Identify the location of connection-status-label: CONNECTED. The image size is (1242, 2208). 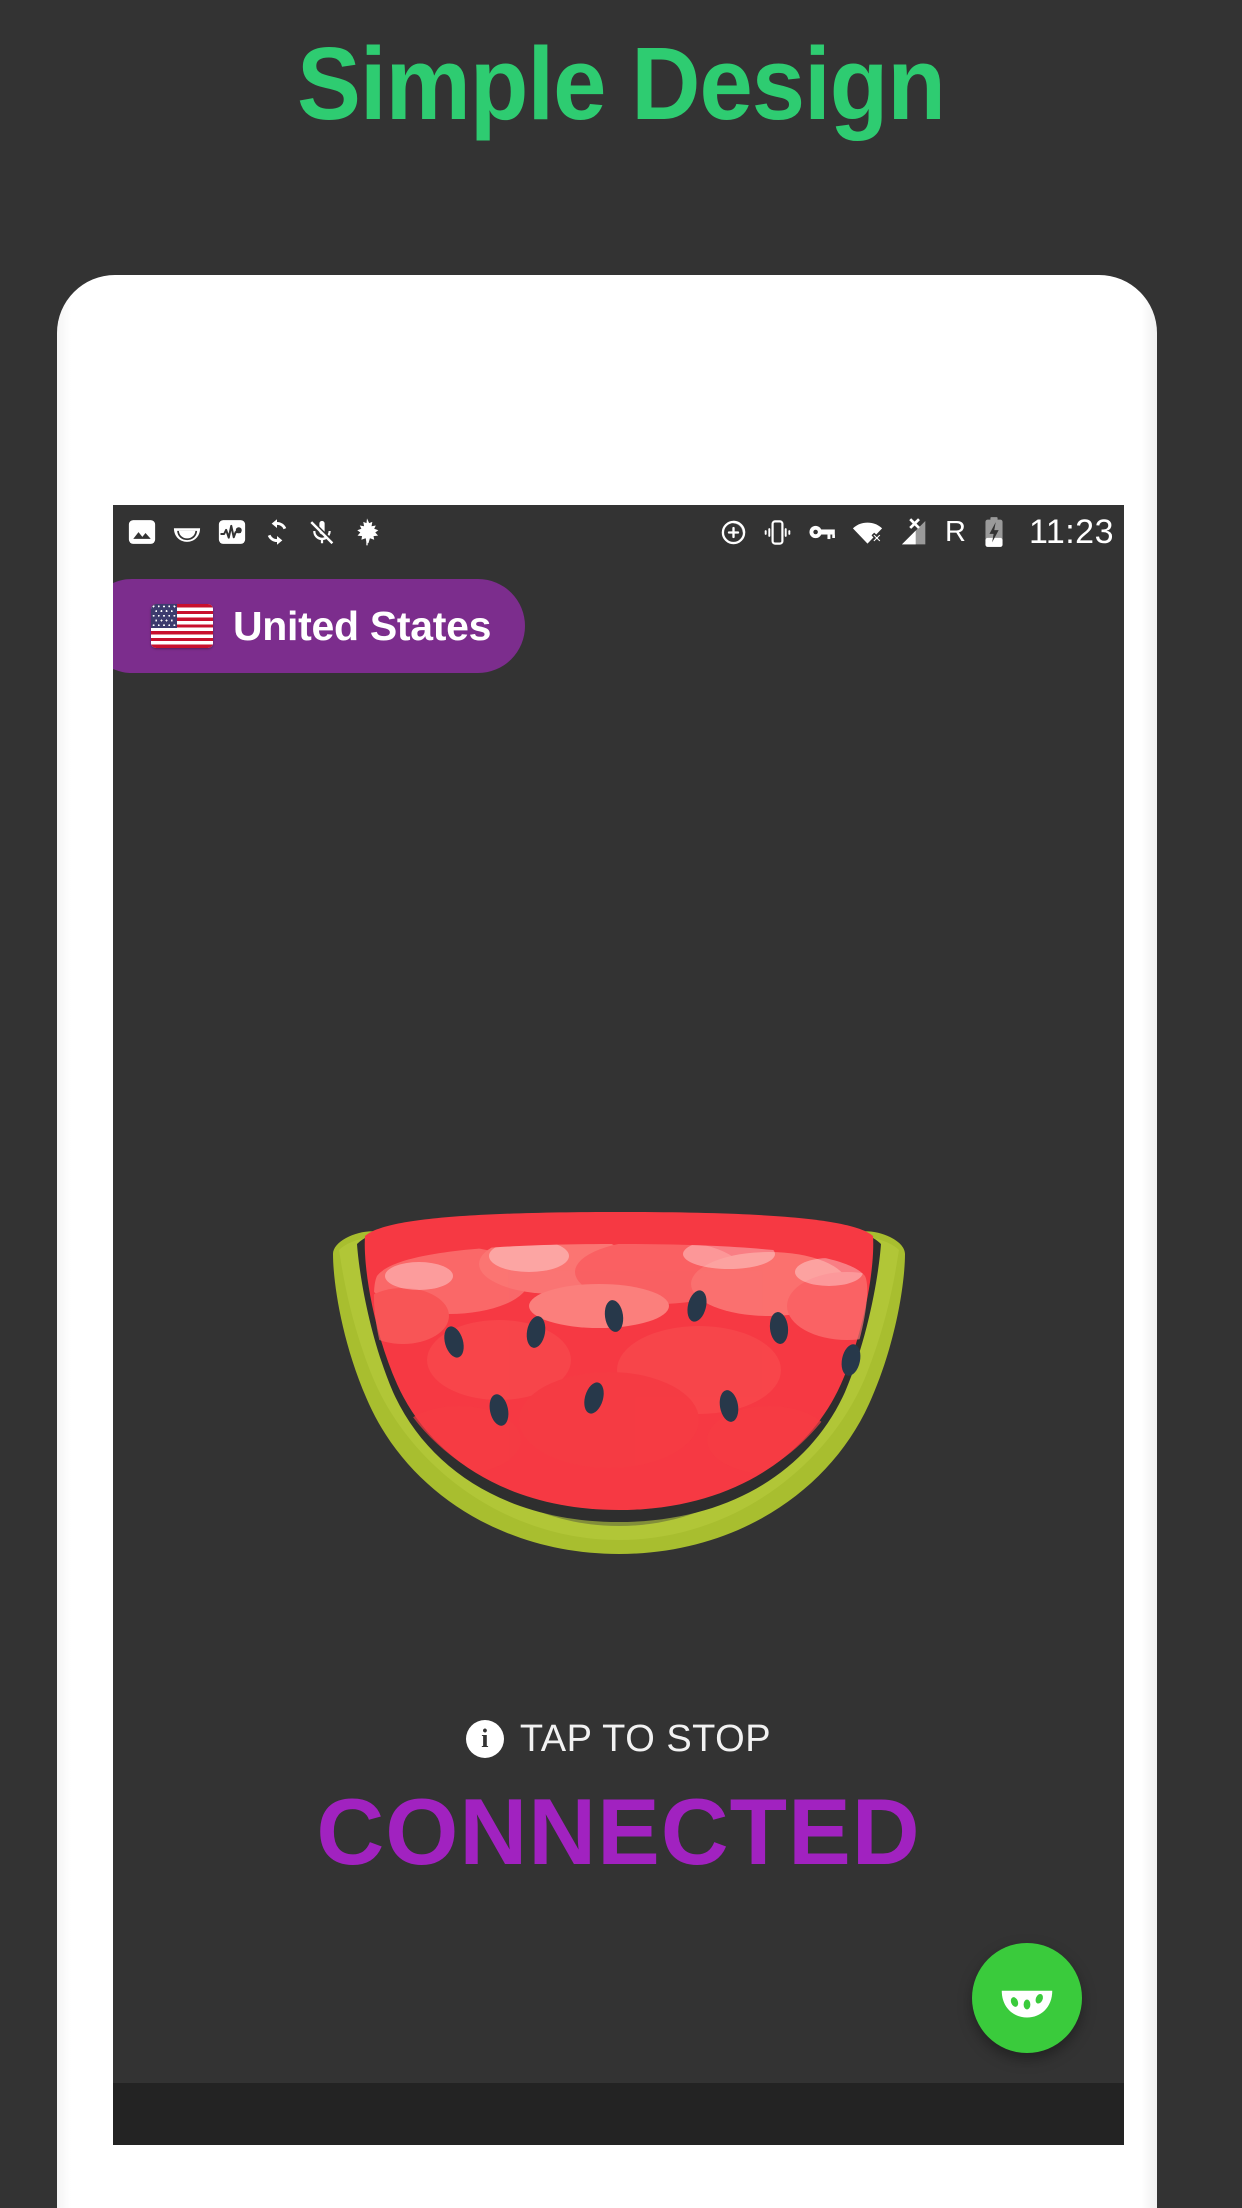
(618, 1831).